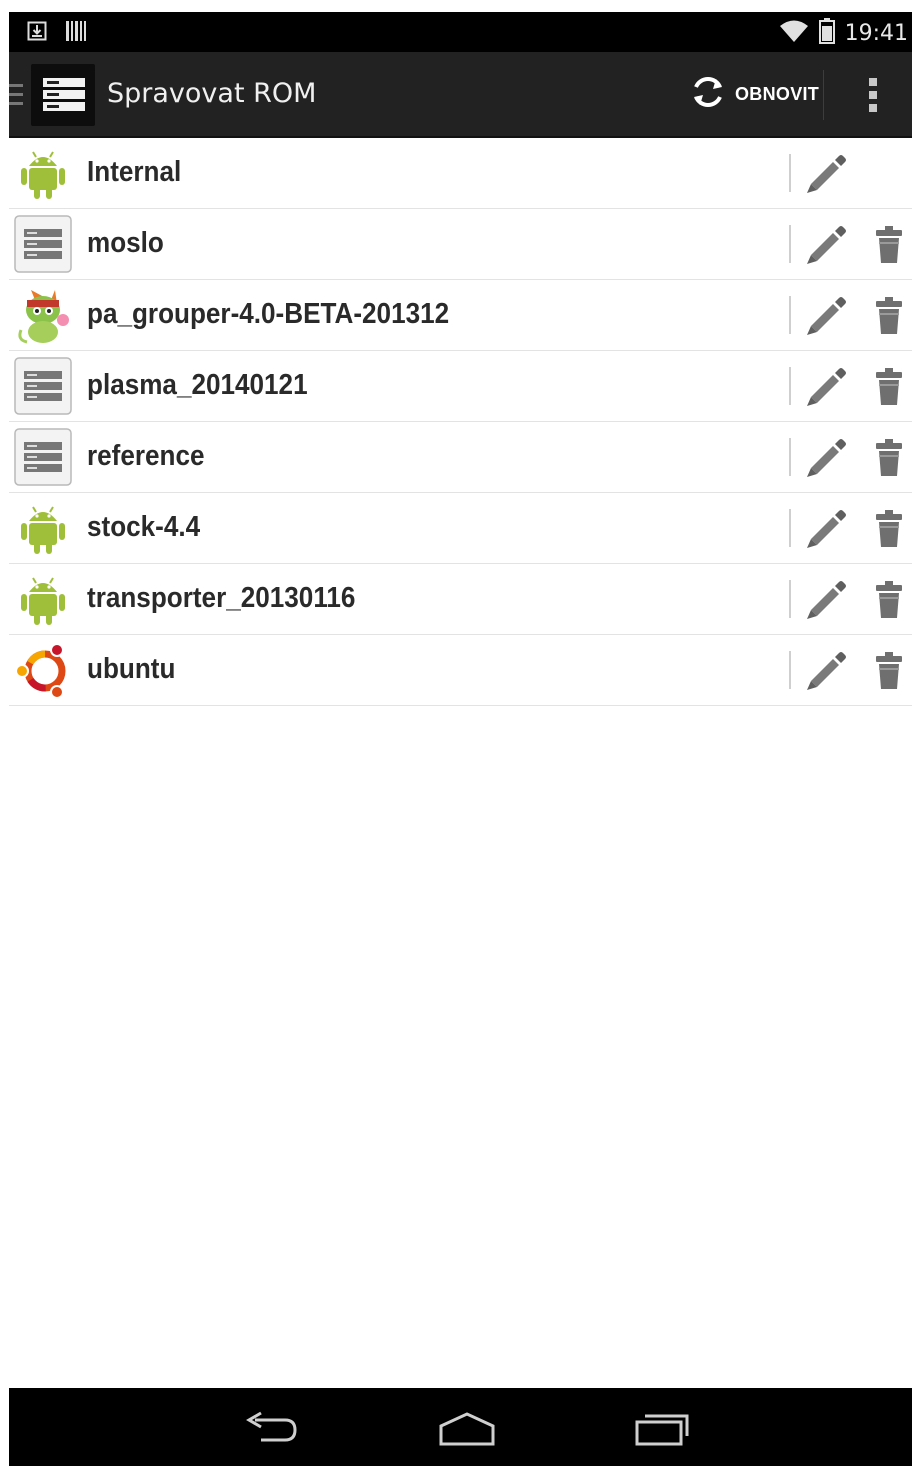 The image size is (912, 1466). I want to click on rom-row: pa_grouper-4.0-BETA-201312, so click(460, 315).